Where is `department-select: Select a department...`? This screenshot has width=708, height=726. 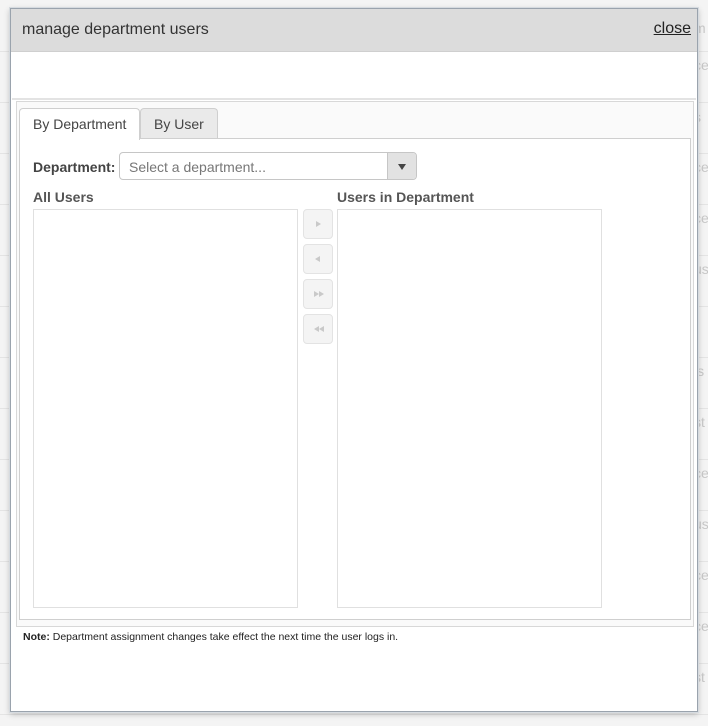 department-select: Select a department... is located at coordinates (268, 166).